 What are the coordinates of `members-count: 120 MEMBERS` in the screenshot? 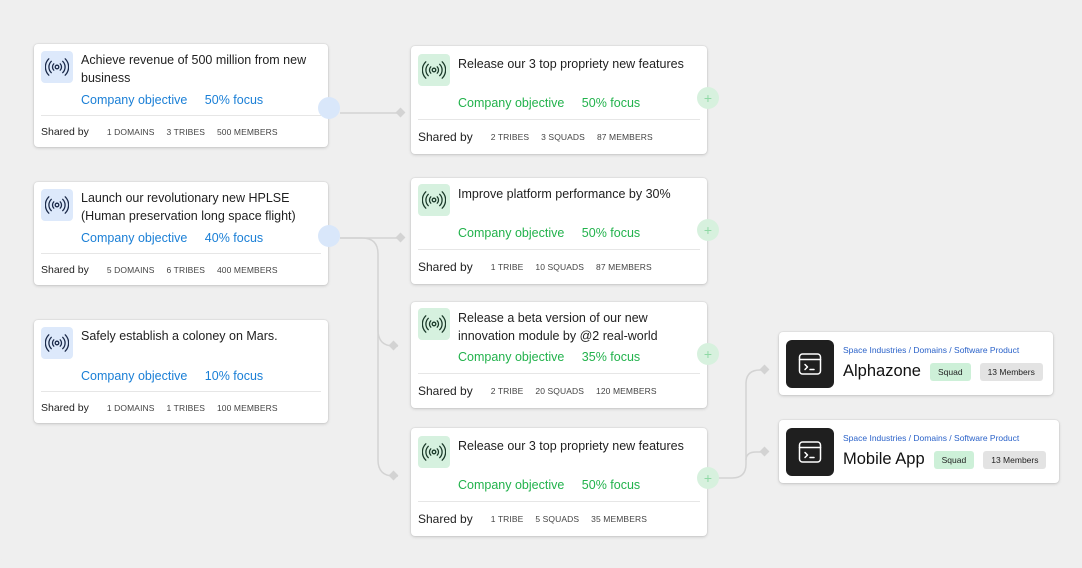 It's located at (626, 391).